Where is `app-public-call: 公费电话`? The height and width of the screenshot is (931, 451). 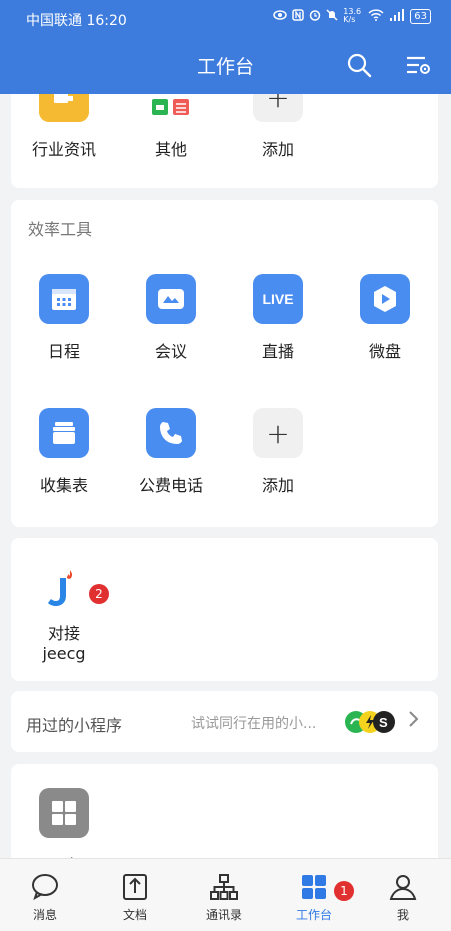 app-public-call: 公费电话 is located at coordinates (171, 452).